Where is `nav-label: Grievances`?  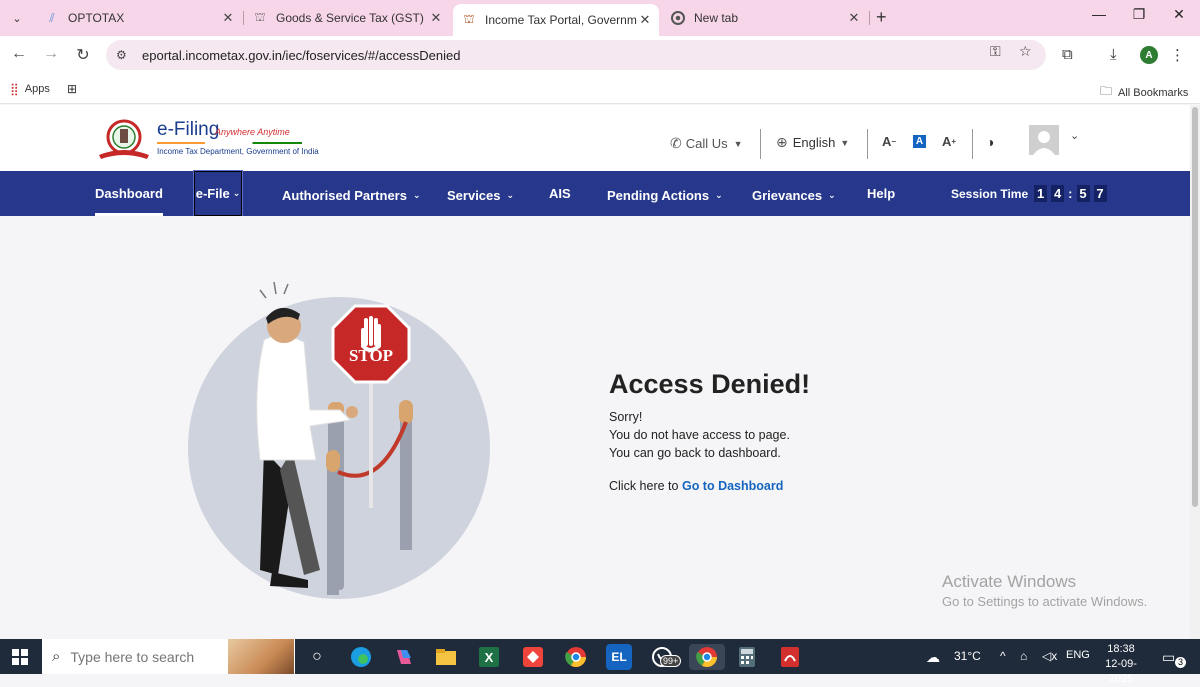
nav-label: Grievances is located at coordinates (787, 195).